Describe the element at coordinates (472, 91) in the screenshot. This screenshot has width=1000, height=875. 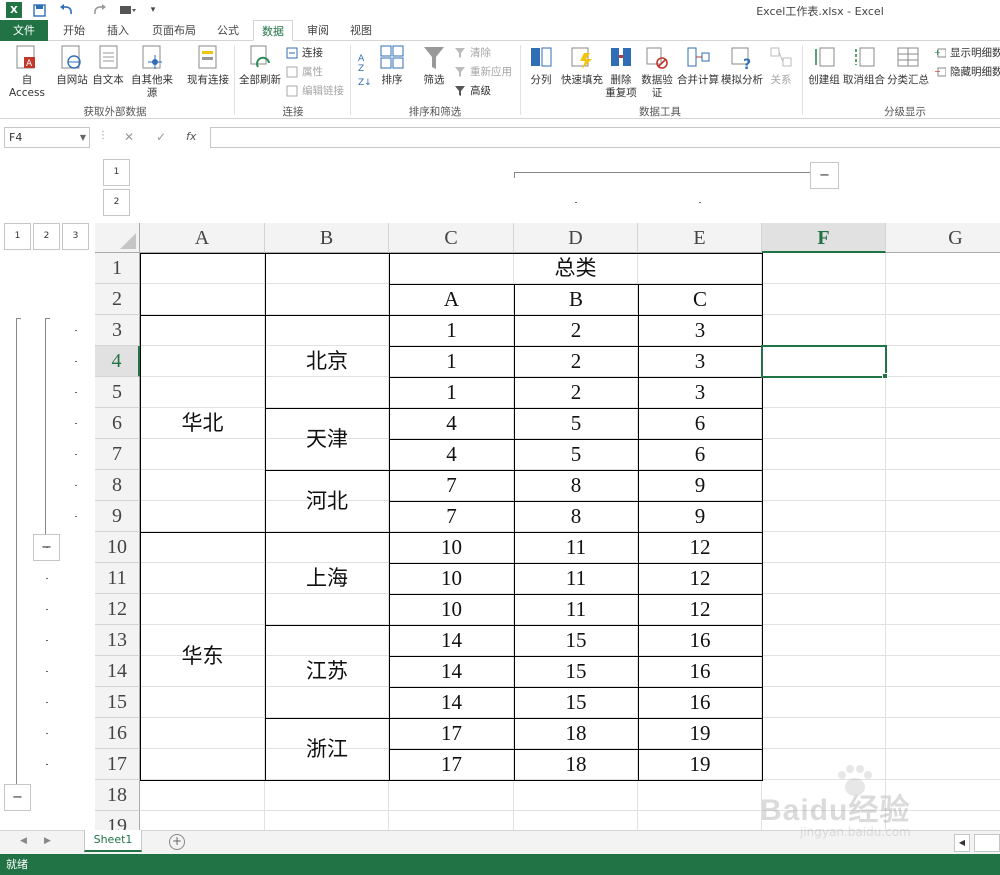
I see `advanced-filter-button: 高级` at that location.